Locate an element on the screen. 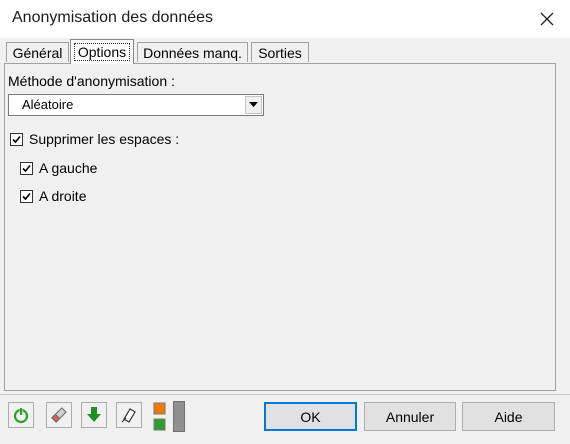 The width and height of the screenshot is (570, 444). download-arrow-icon is located at coordinates (94, 414).